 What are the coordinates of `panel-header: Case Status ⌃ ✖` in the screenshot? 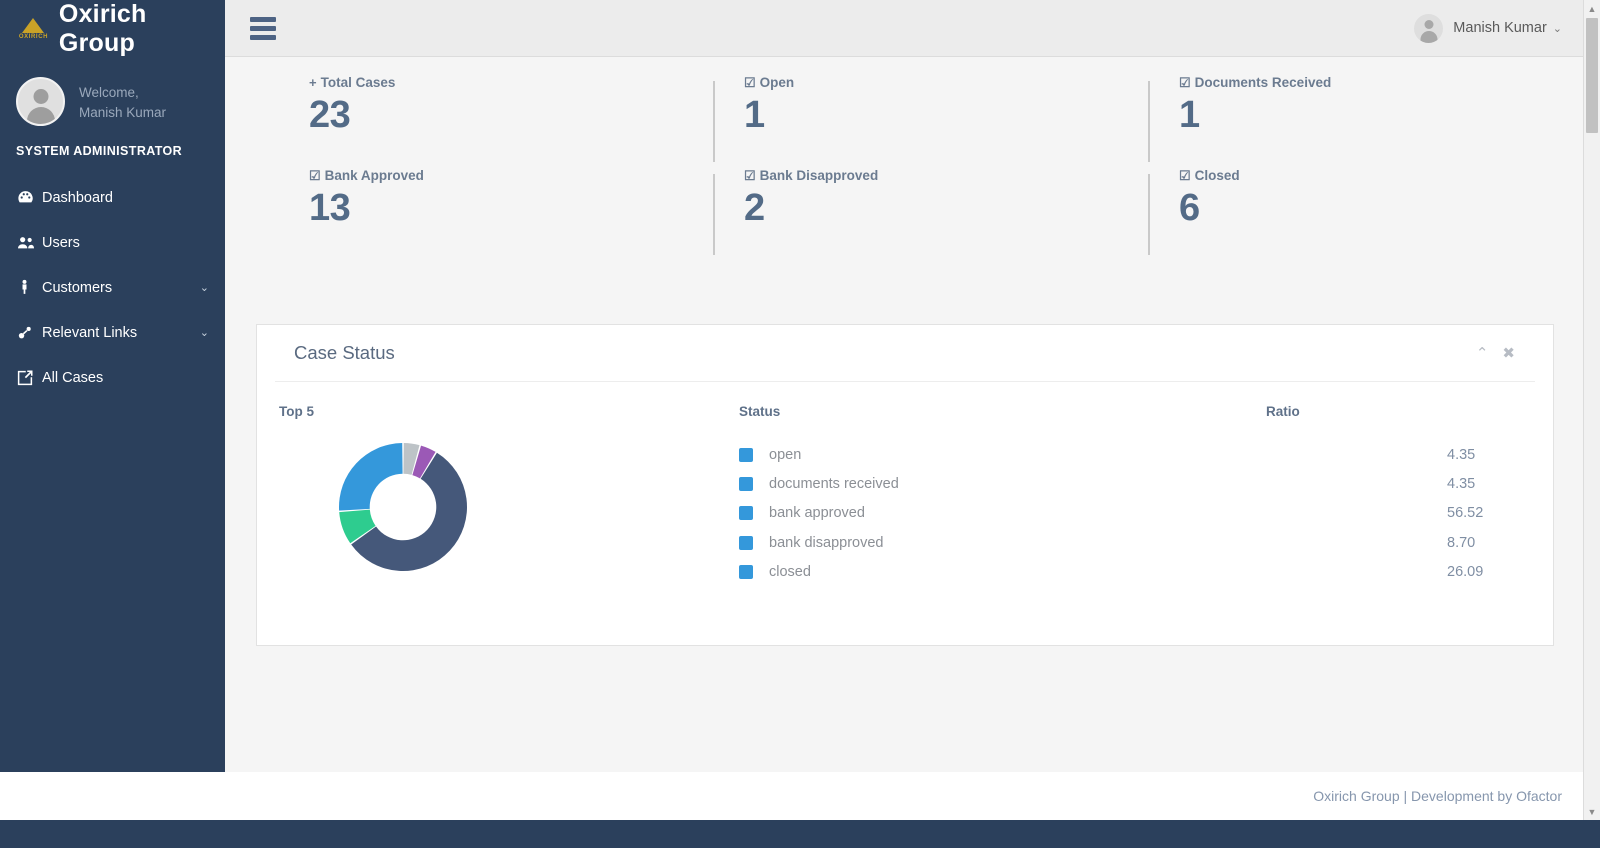 It's located at (905, 353).